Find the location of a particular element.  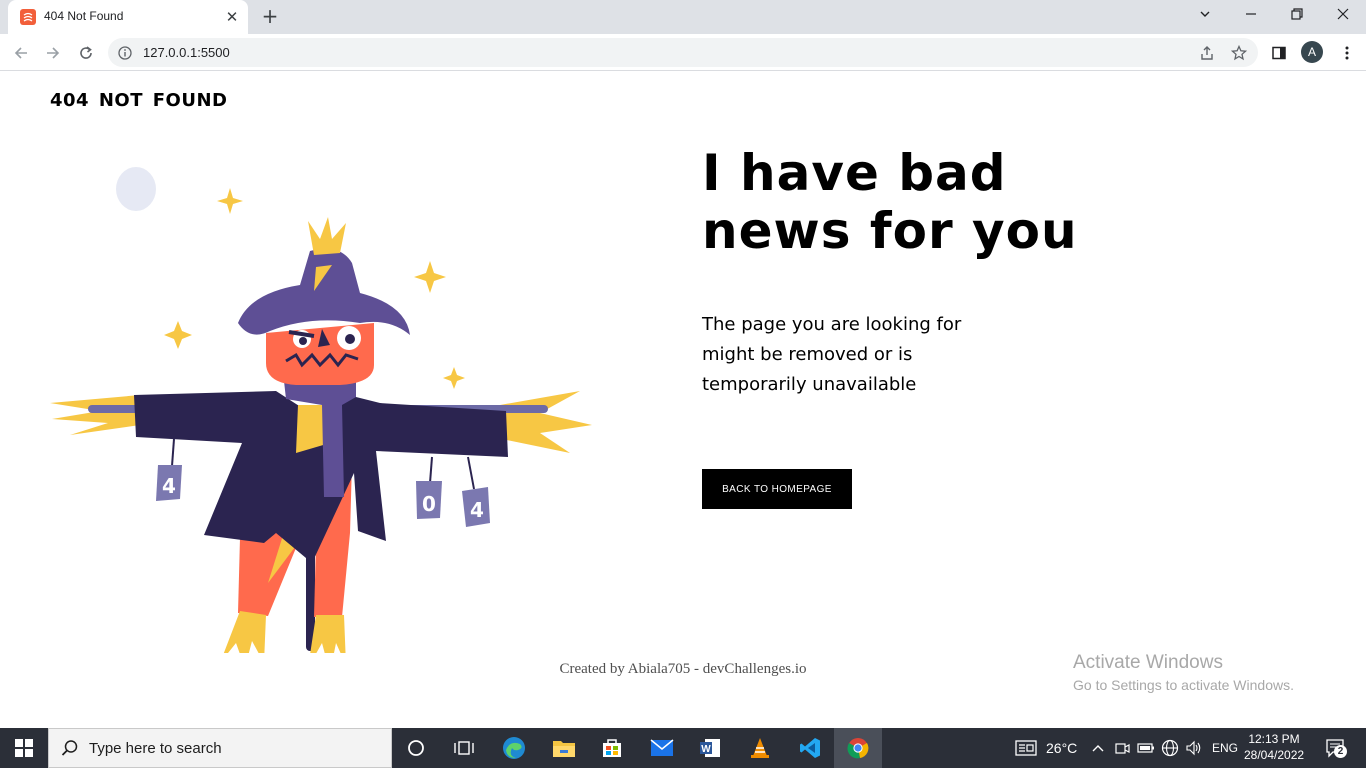

address-bar: 127.0.0.1:5500 A is located at coordinates (683, 52).